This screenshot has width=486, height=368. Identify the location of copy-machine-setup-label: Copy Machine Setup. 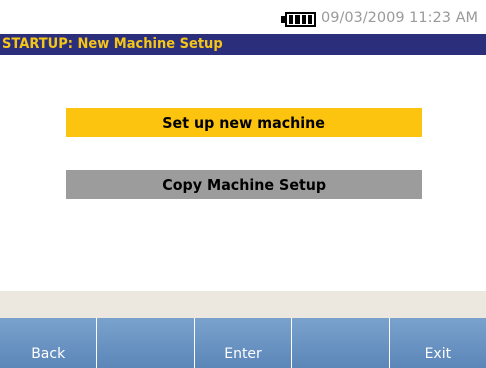
(244, 184).